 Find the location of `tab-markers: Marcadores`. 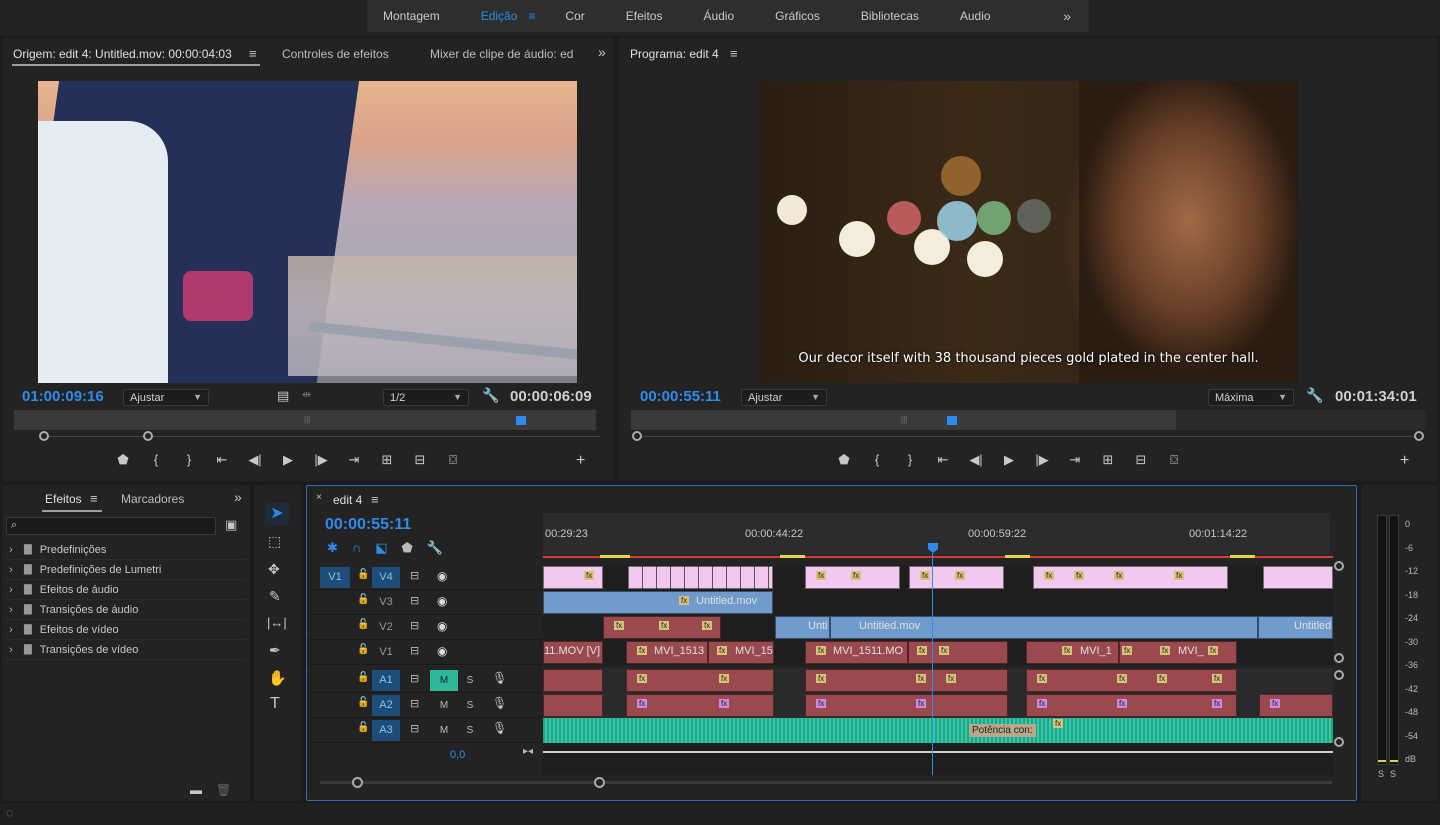

tab-markers: Marcadores is located at coordinates (152, 499).